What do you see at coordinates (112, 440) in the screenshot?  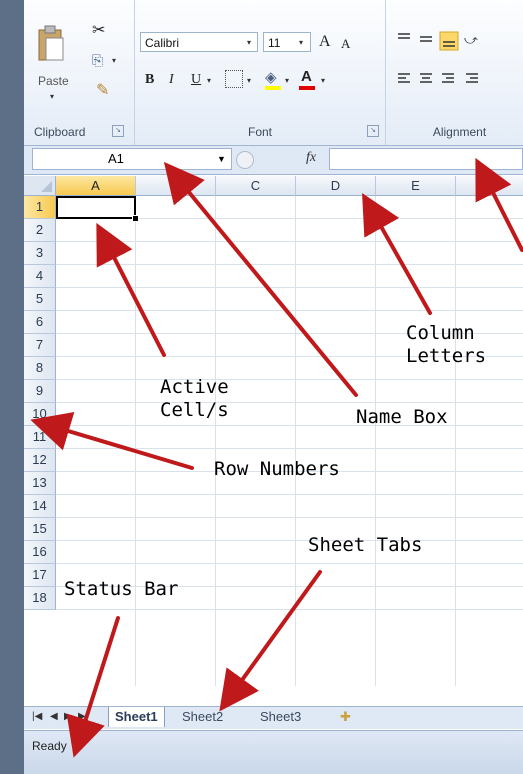 I see `row-numbers-arrow` at bounding box center [112, 440].